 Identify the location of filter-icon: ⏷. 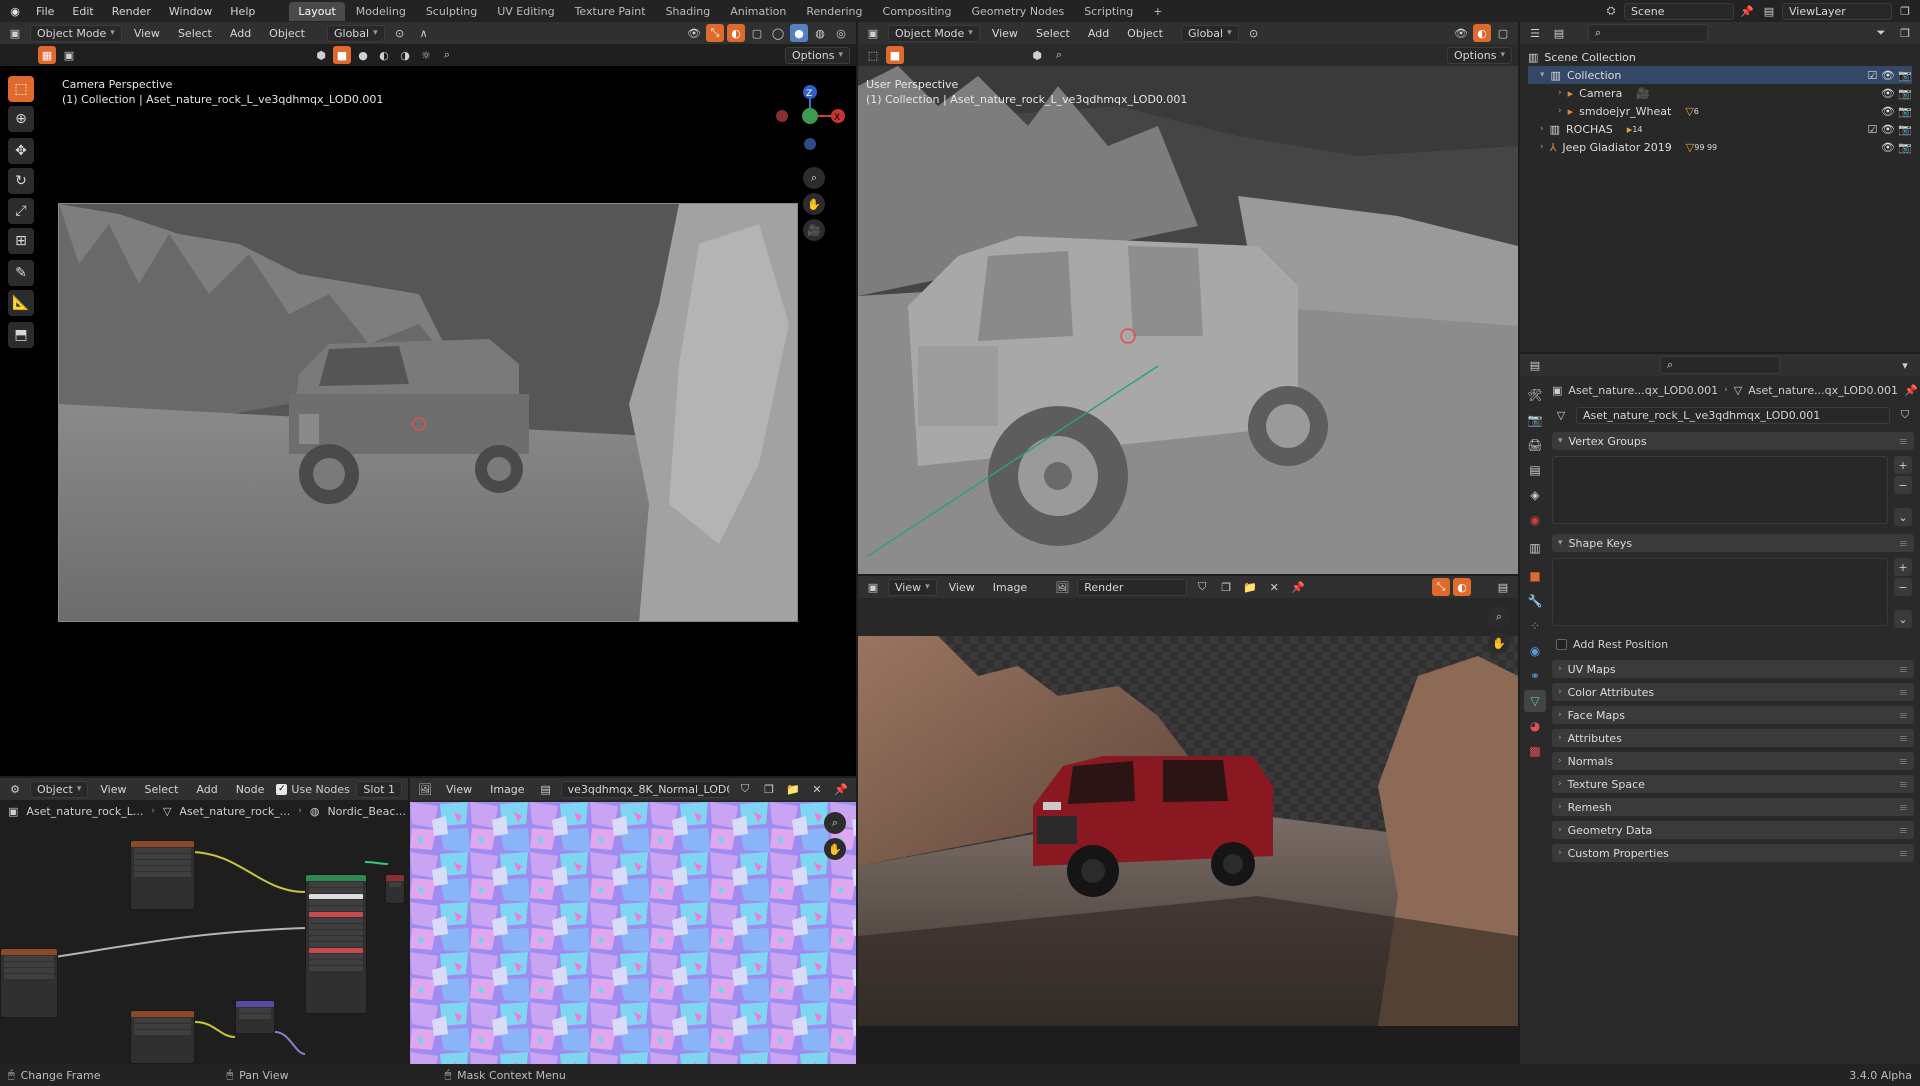
(1881, 33).